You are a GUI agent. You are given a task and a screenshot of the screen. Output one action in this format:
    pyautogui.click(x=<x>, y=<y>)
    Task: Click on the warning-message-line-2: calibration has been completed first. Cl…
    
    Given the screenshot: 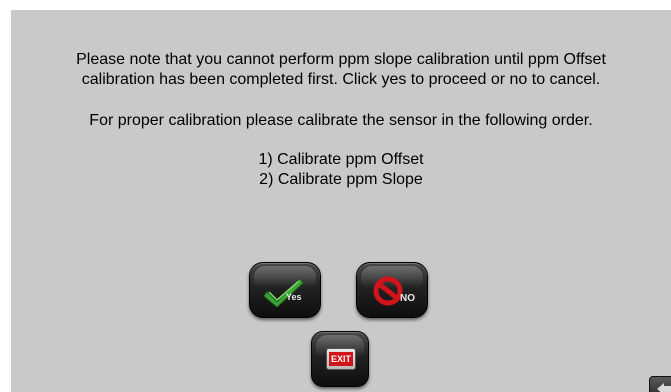 What is the action you would take?
    pyautogui.click(x=341, y=79)
    